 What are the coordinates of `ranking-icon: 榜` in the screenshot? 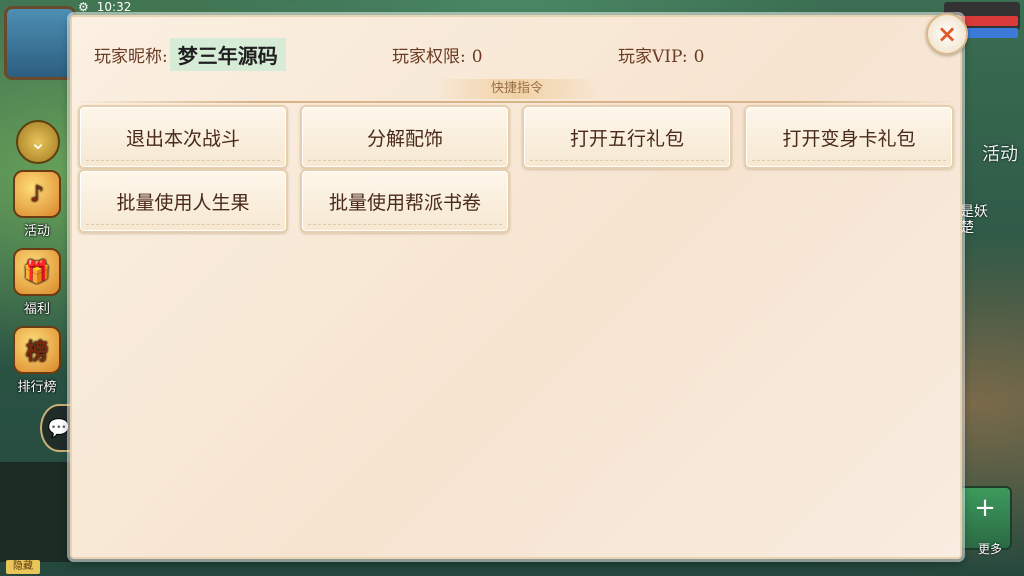 It's located at (37, 350).